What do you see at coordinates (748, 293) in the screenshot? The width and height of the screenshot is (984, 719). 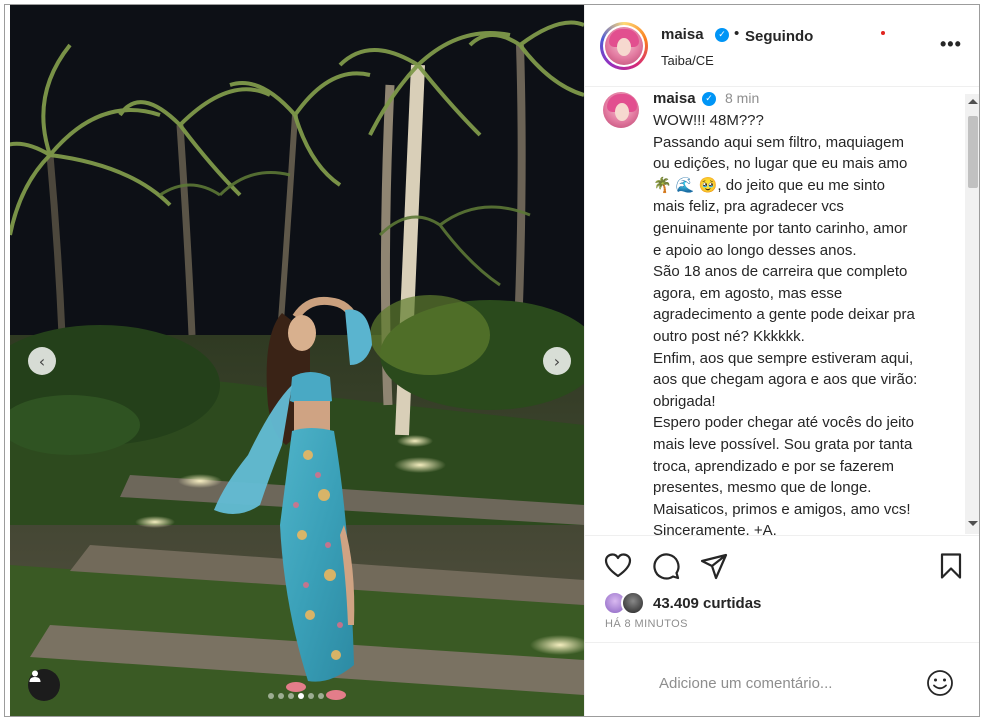 I see `caption-line: agora, em agosto, mas esse` at bounding box center [748, 293].